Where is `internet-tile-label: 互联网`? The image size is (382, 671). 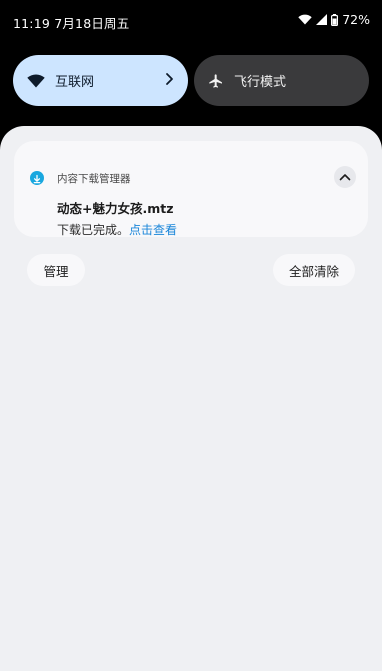
internet-tile-label: 互联网 is located at coordinates (75, 82).